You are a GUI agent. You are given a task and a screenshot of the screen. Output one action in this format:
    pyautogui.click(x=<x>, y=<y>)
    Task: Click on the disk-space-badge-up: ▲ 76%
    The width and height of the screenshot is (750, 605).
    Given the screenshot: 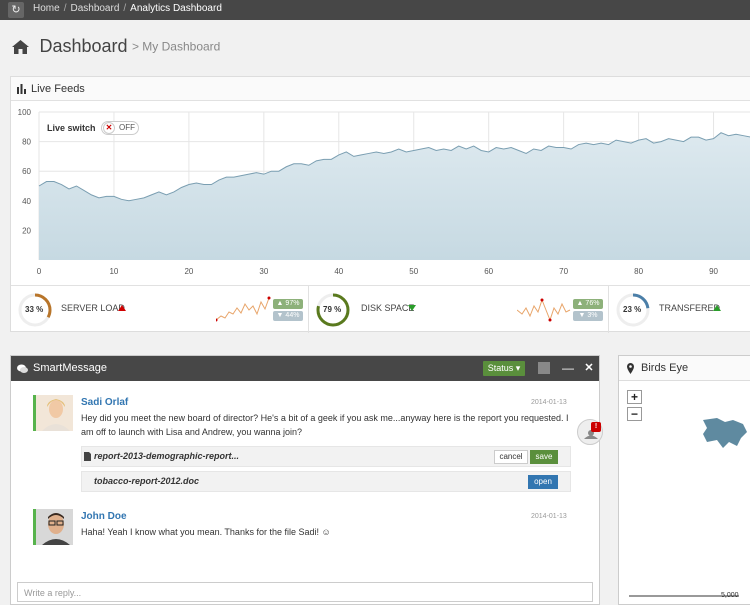 What is the action you would take?
    pyautogui.click(x=588, y=304)
    